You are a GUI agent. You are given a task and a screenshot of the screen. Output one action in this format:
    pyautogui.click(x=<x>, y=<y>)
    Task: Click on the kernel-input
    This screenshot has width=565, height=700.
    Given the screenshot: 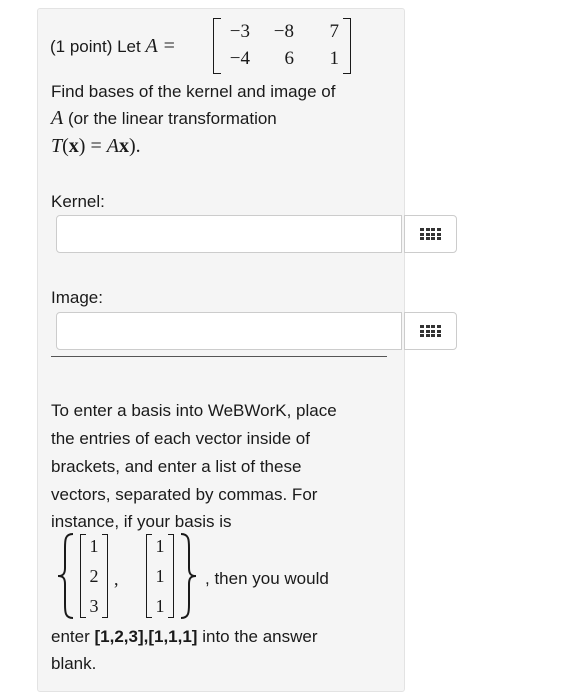 What is the action you would take?
    pyautogui.click(x=229, y=234)
    